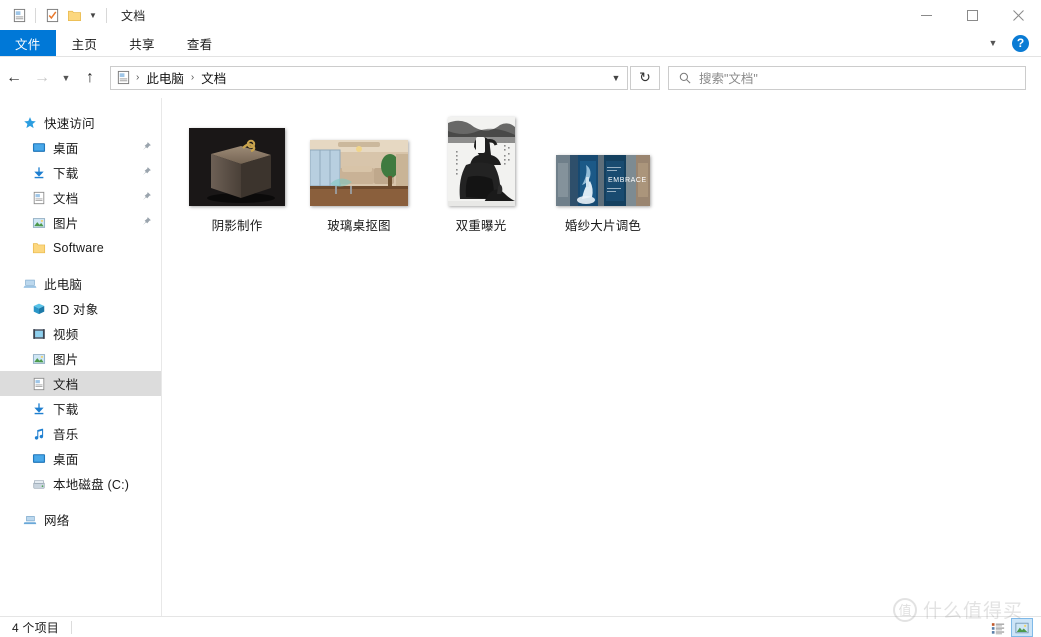 This screenshot has width=1041, height=637. What do you see at coordinates (36, 627) in the screenshot?
I see `item-count-label: 4 个项目` at bounding box center [36, 627].